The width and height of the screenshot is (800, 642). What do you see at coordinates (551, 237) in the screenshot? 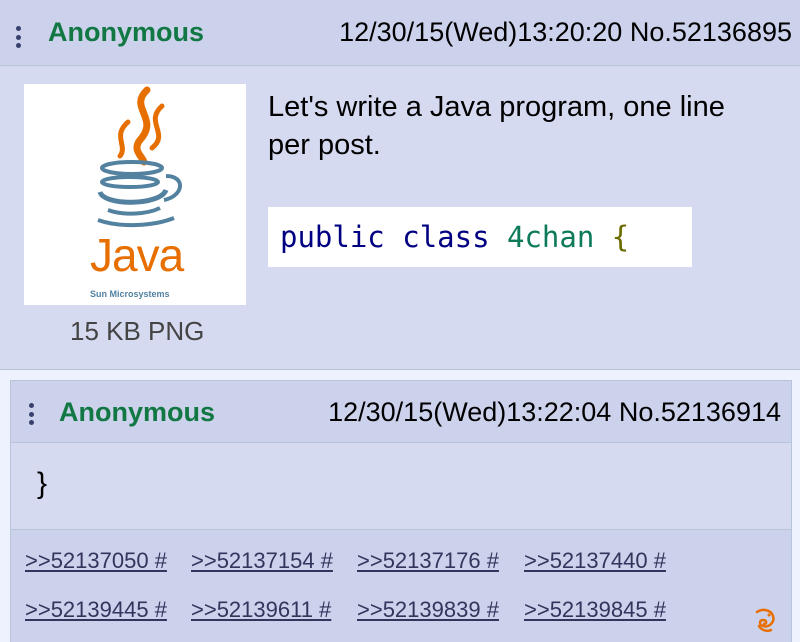
I see `code-identifier: 4chan` at bounding box center [551, 237].